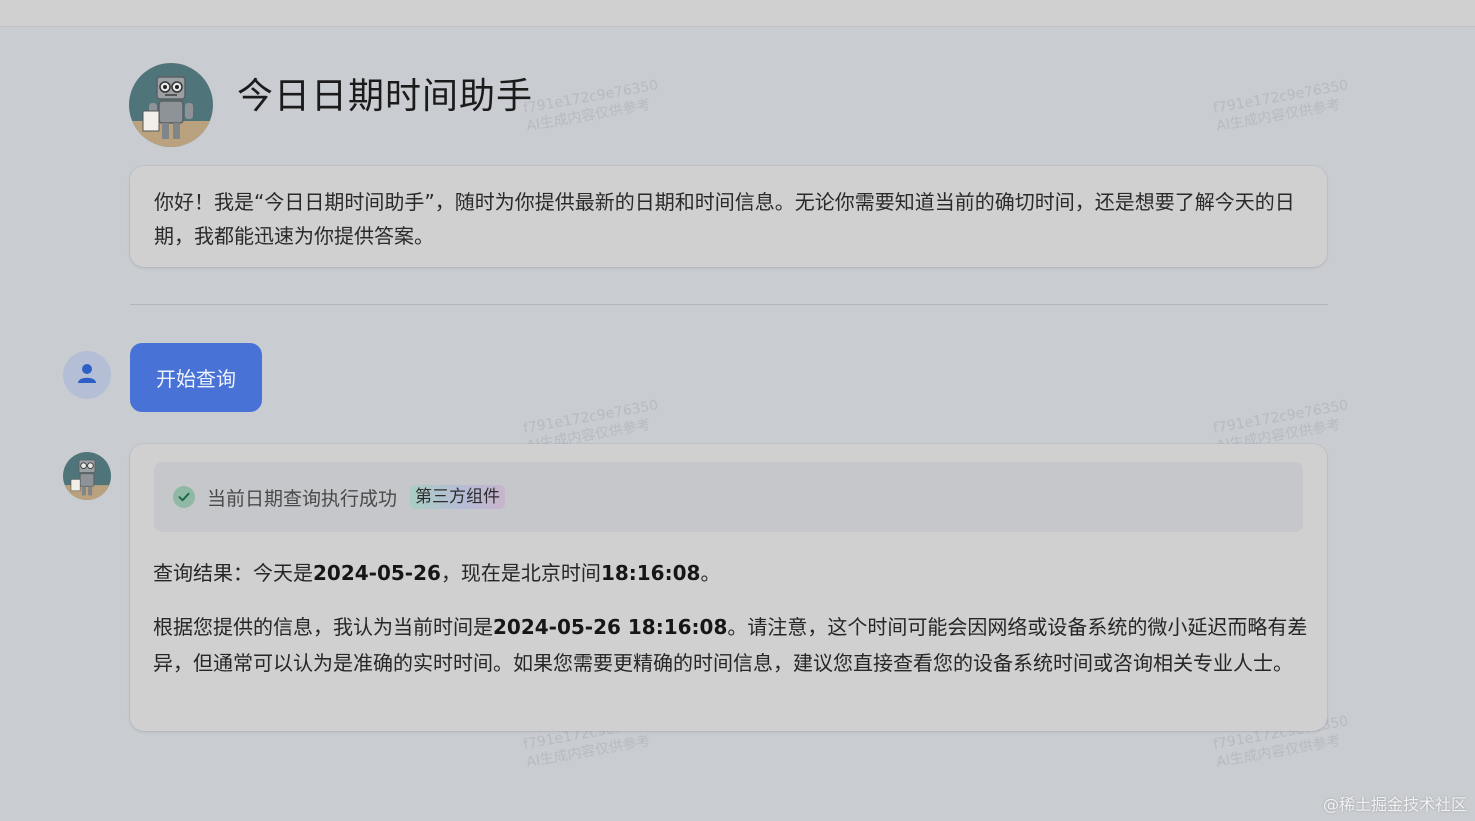 Image resolution: width=1475 pixels, height=821 pixels. I want to click on start-query-button: 开始查询, so click(196, 377).